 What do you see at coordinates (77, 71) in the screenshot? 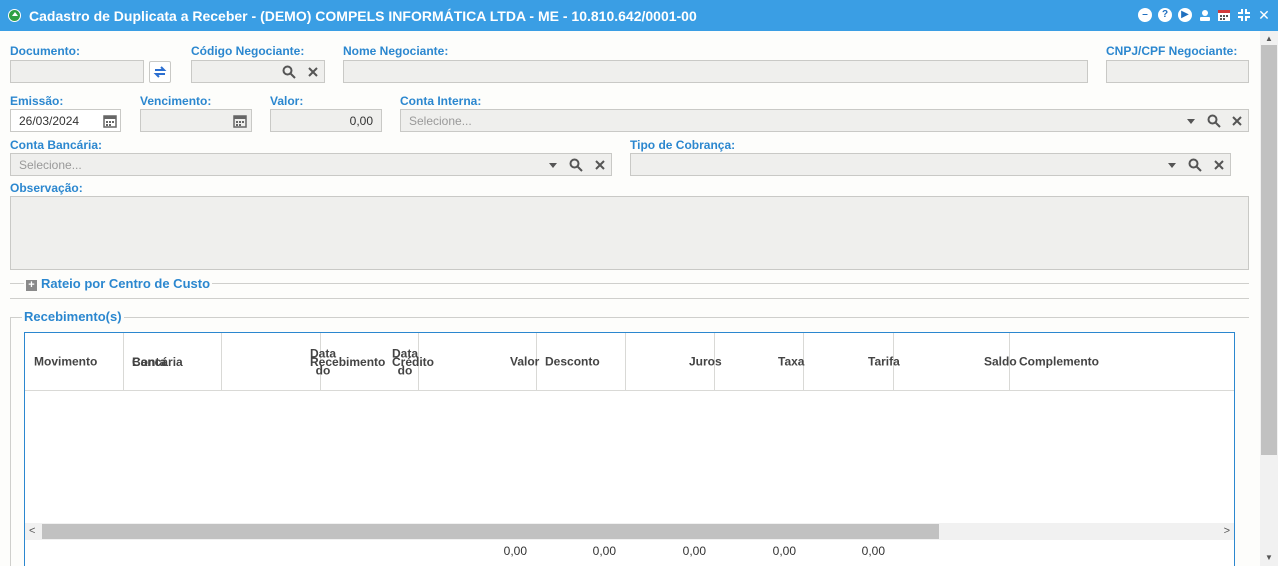
I see `documento-field` at bounding box center [77, 71].